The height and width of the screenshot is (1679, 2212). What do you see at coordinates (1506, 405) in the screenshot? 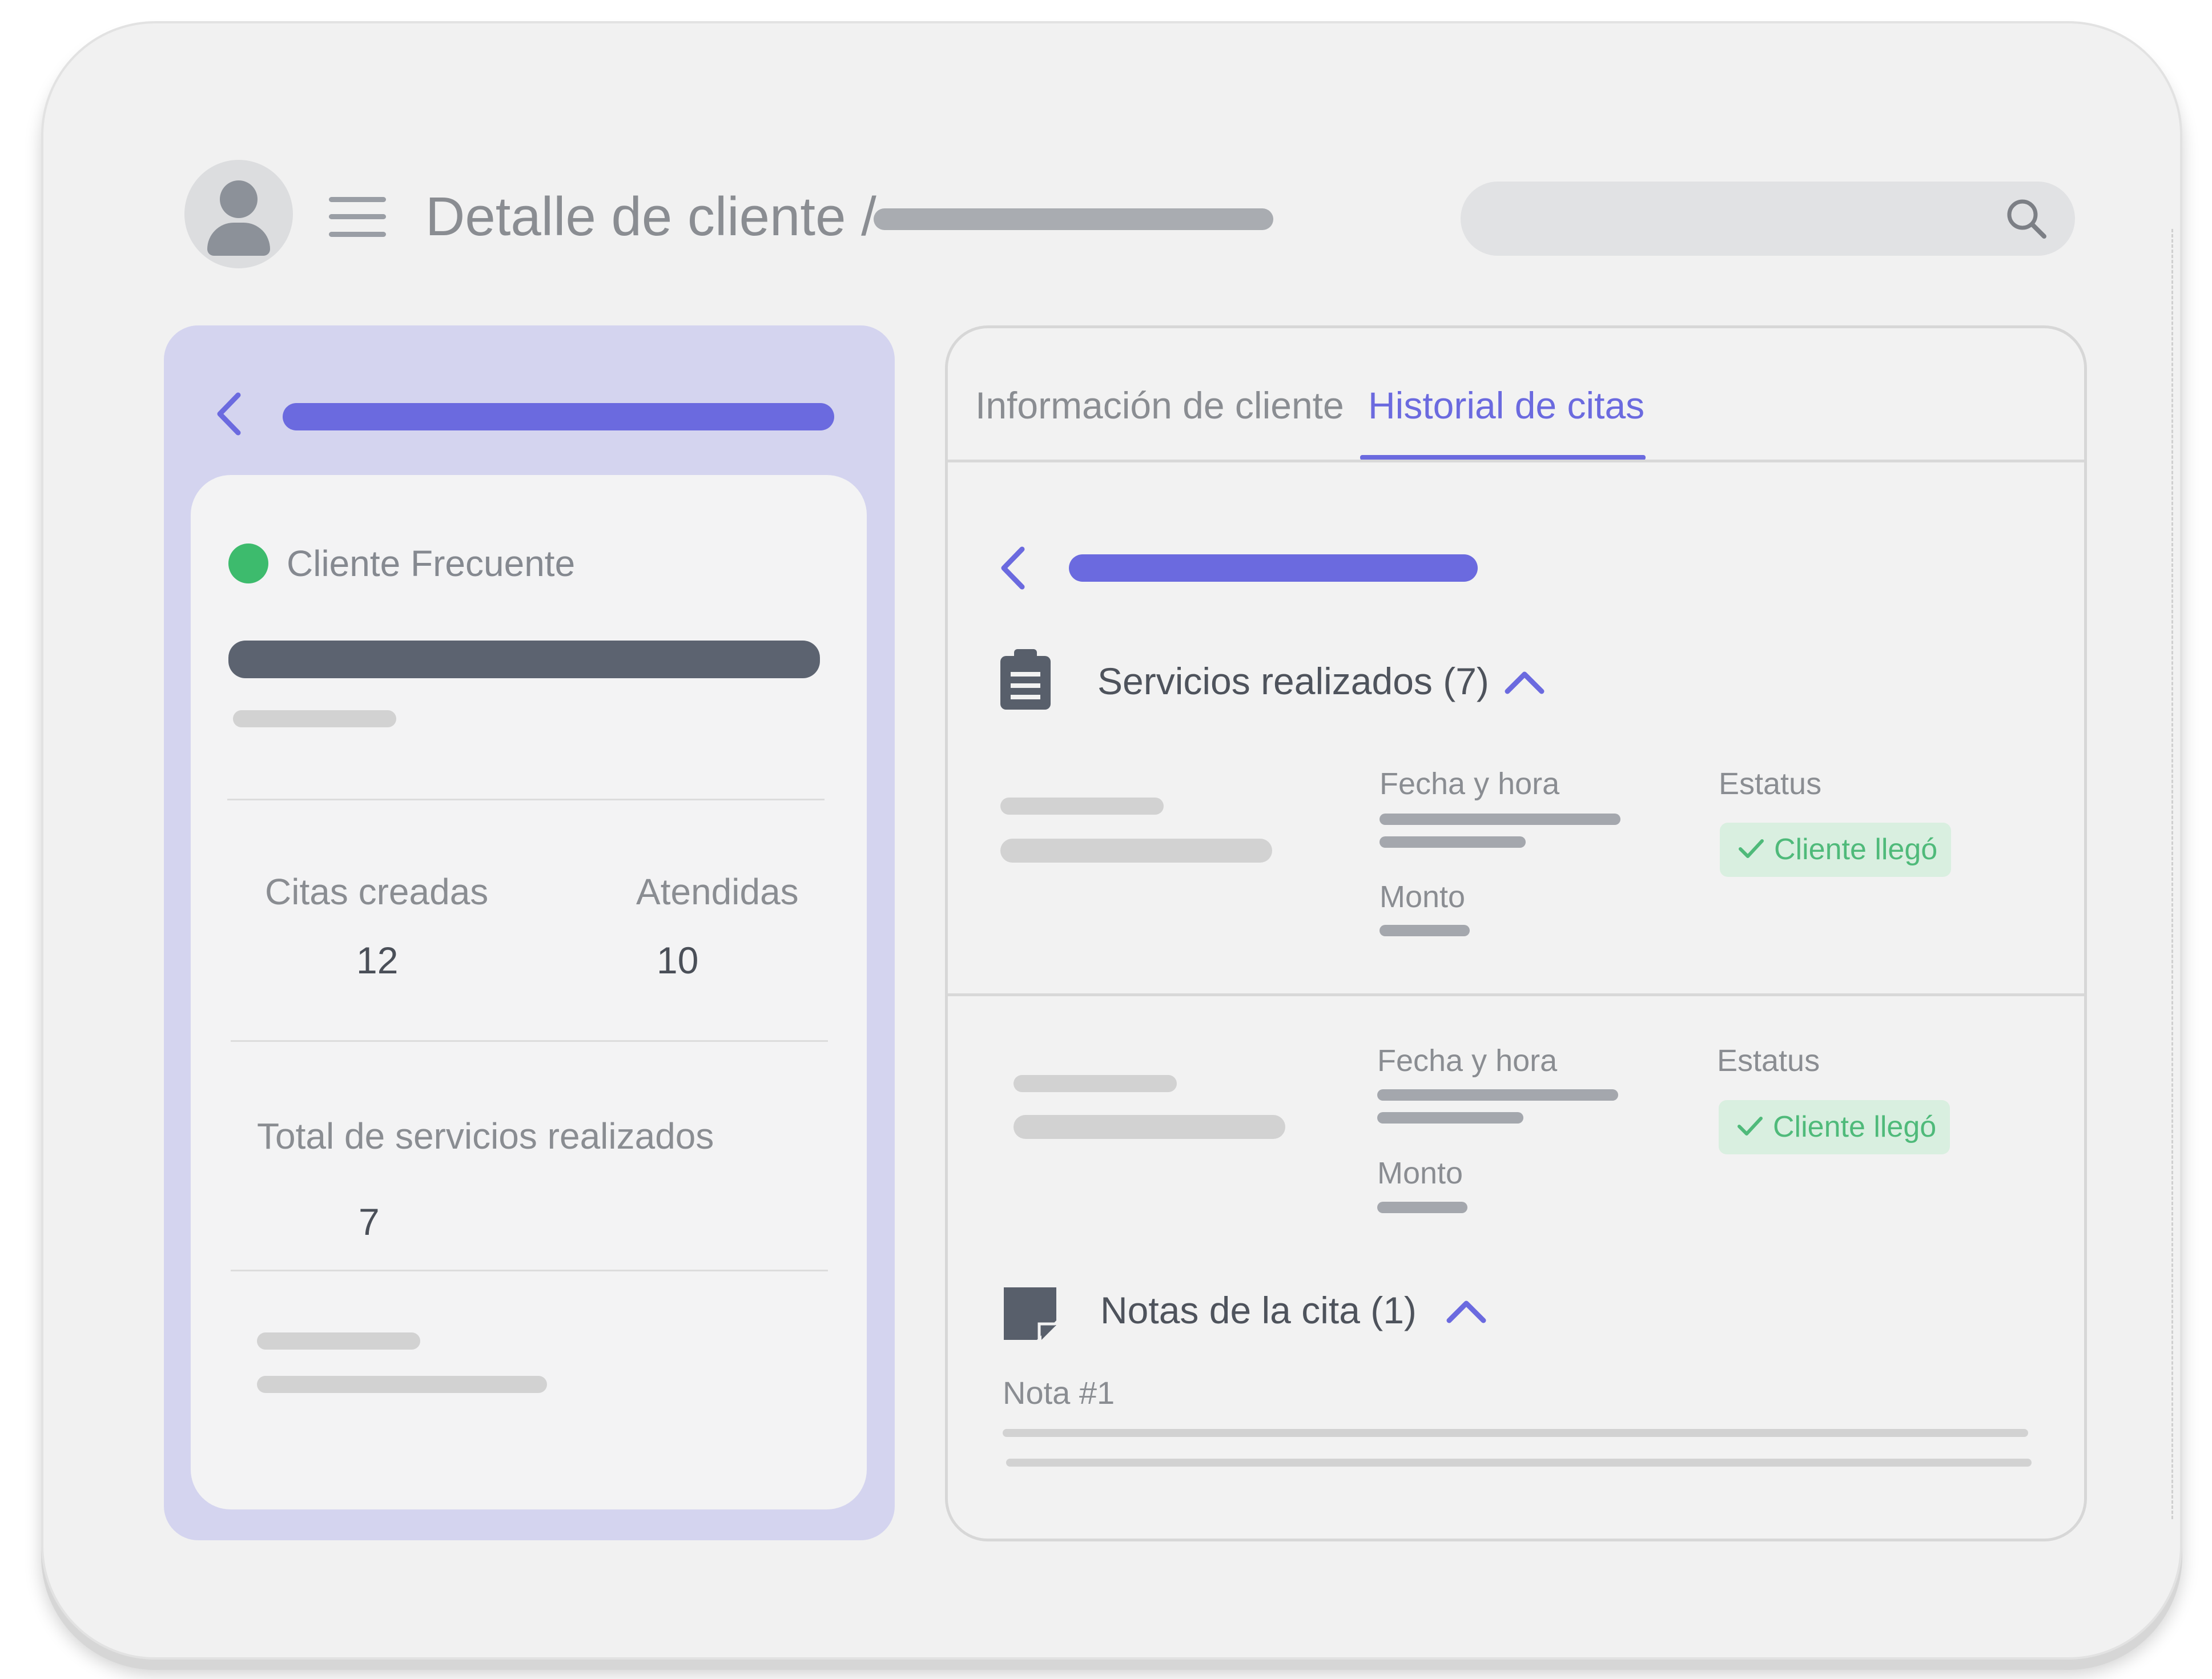
I see `tab-appointment-history: Historial de citas` at bounding box center [1506, 405].